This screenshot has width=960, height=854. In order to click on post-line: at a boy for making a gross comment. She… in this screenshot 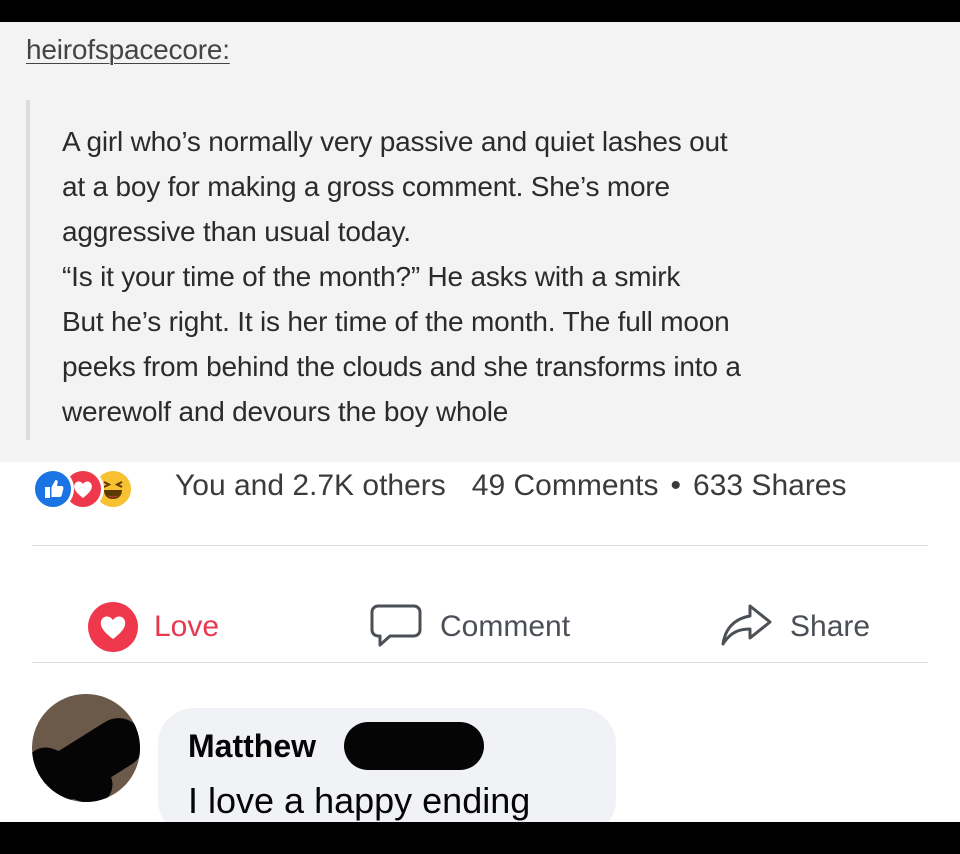, I will do `click(366, 186)`.